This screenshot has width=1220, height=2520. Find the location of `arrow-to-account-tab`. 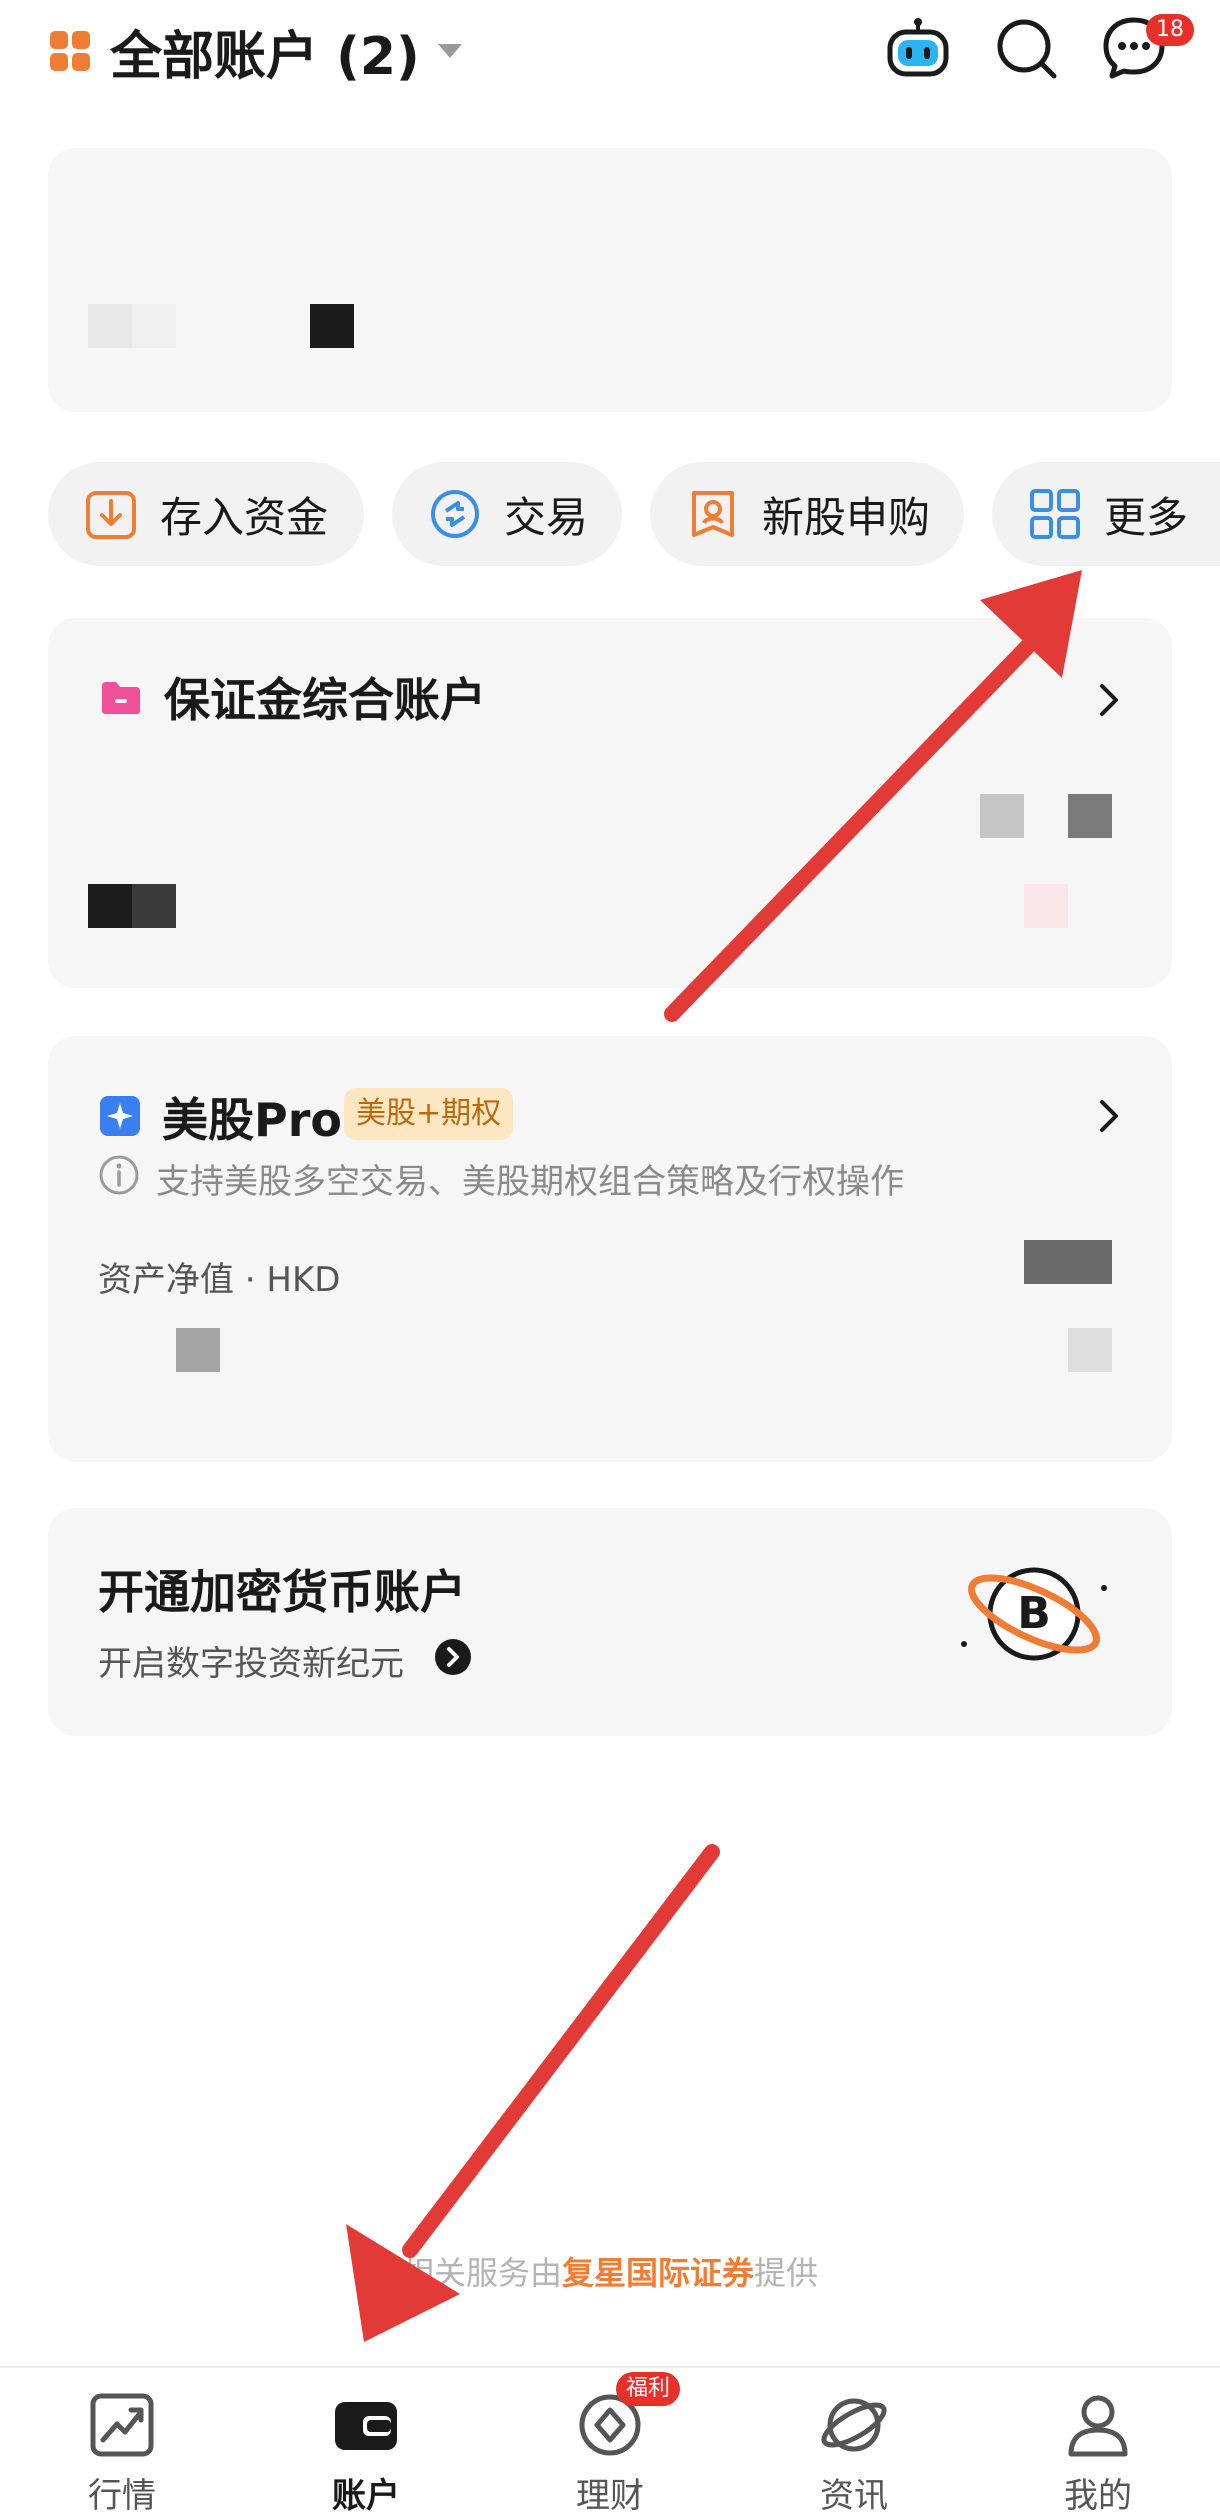

arrow-to-account-tab is located at coordinates (561, 2051).